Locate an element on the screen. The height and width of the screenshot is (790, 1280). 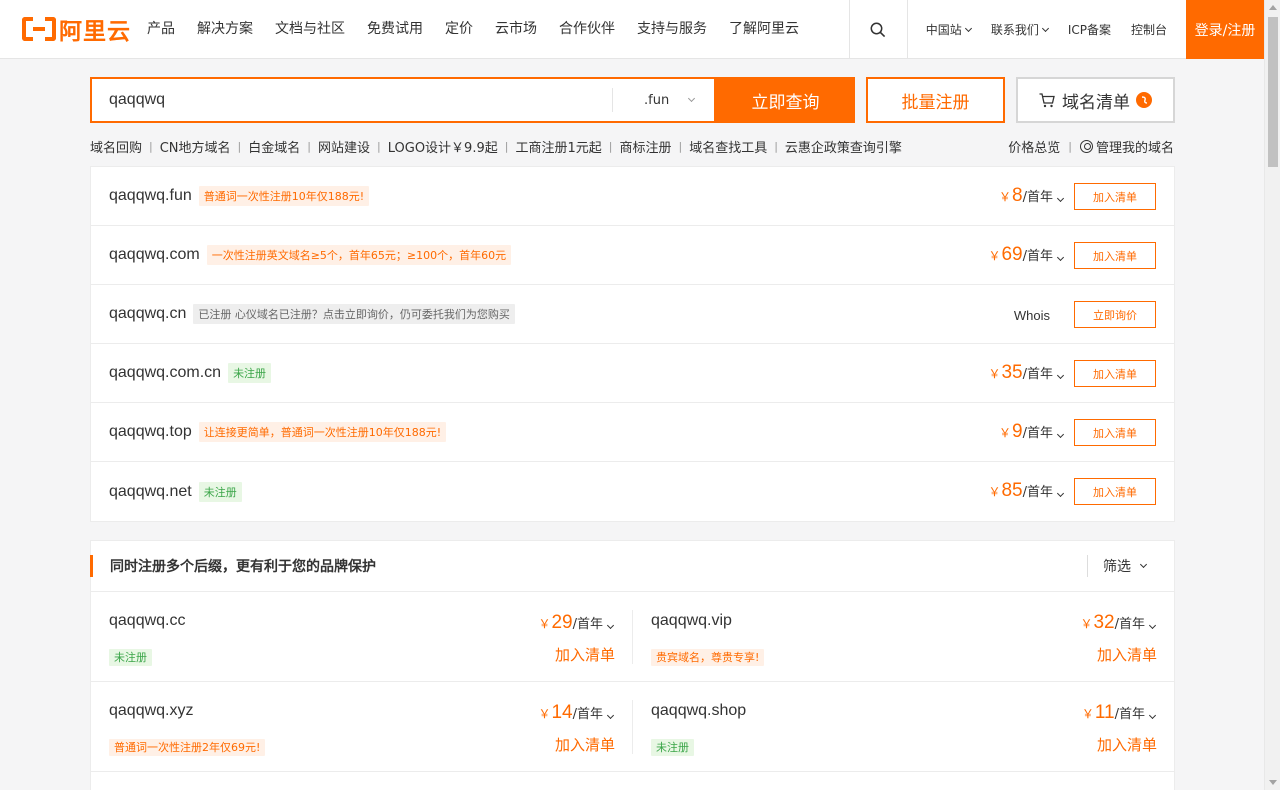
nav-item-solutions: 解决方案 is located at coordinates (225, 29).